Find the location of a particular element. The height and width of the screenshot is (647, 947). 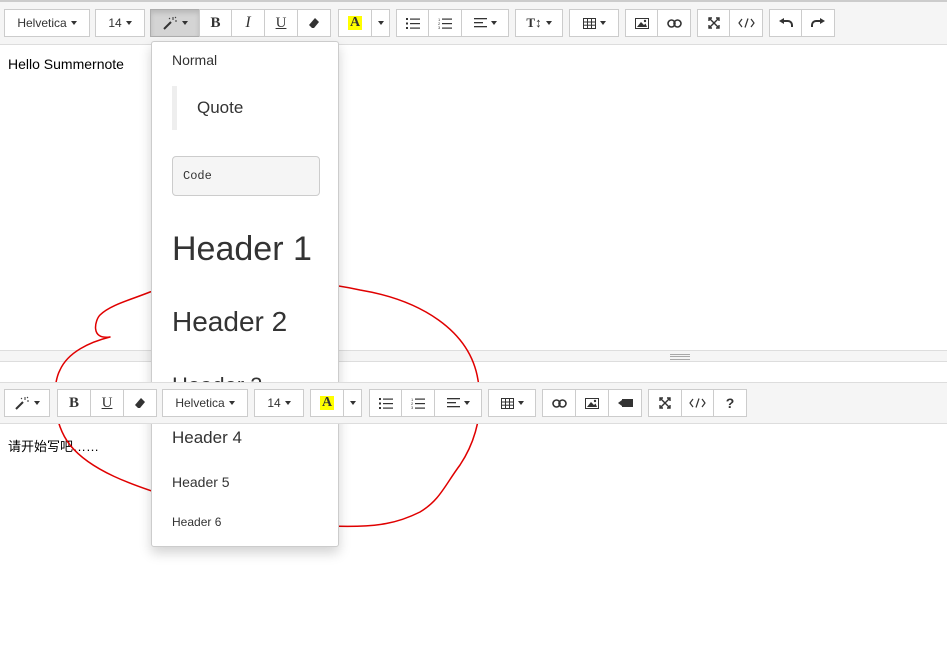

style-option-code: Code is located at coordinates (246, 176).